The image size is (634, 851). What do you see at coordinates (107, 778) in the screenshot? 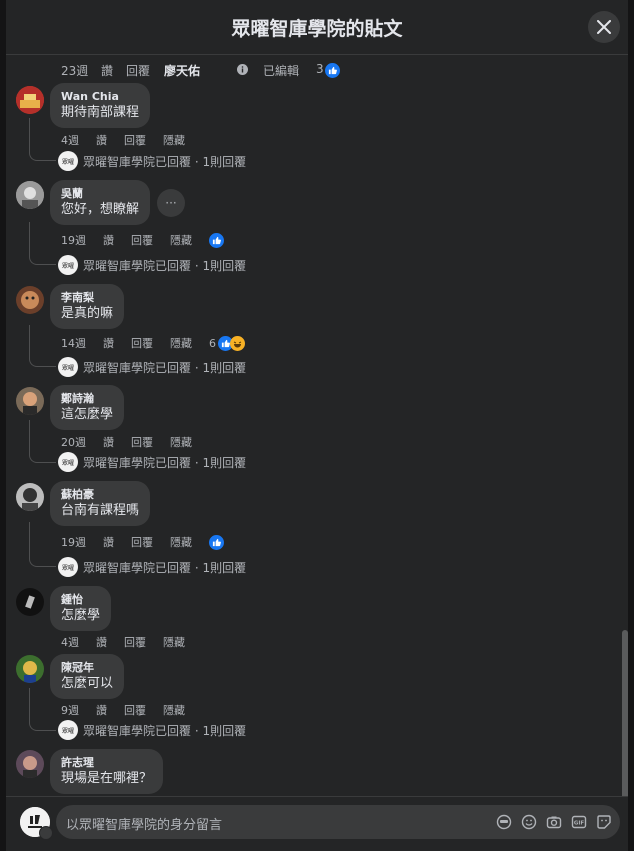
I see `comment-text: 現場是在哪裡？` at bounding box center [107, 778].